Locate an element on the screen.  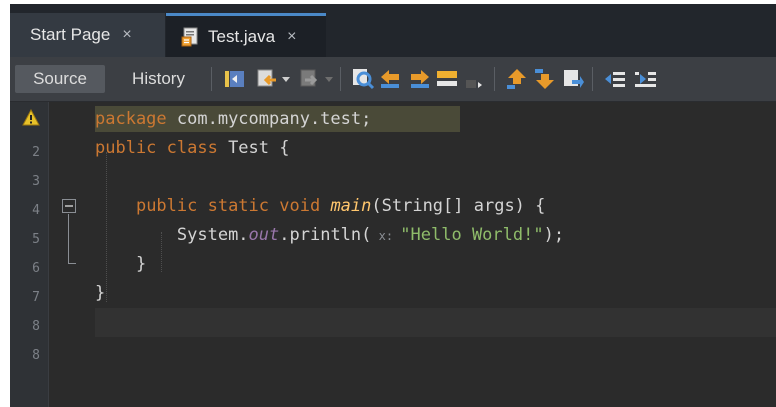
system-object: System. is located at coordinates (212, 235).